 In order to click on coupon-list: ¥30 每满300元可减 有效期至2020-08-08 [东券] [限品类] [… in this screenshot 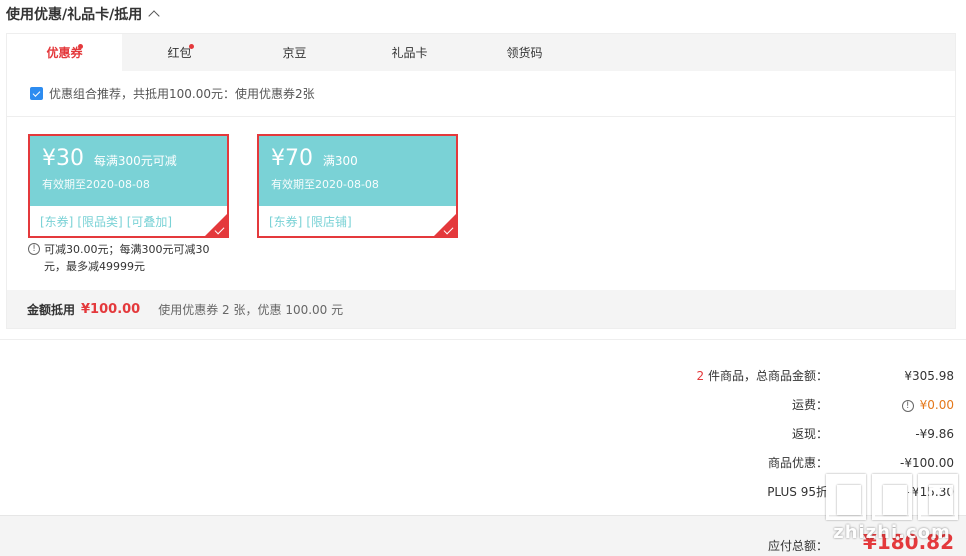, I will do `click(243, 204)`.